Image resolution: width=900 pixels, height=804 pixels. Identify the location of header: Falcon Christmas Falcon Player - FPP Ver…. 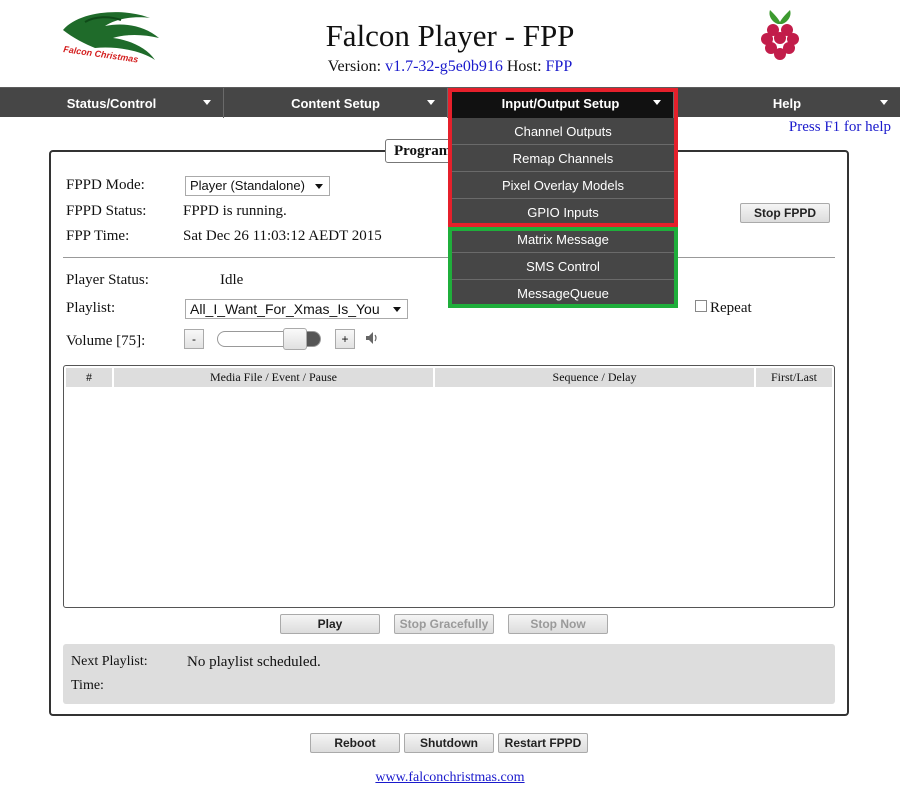
(450, 44).